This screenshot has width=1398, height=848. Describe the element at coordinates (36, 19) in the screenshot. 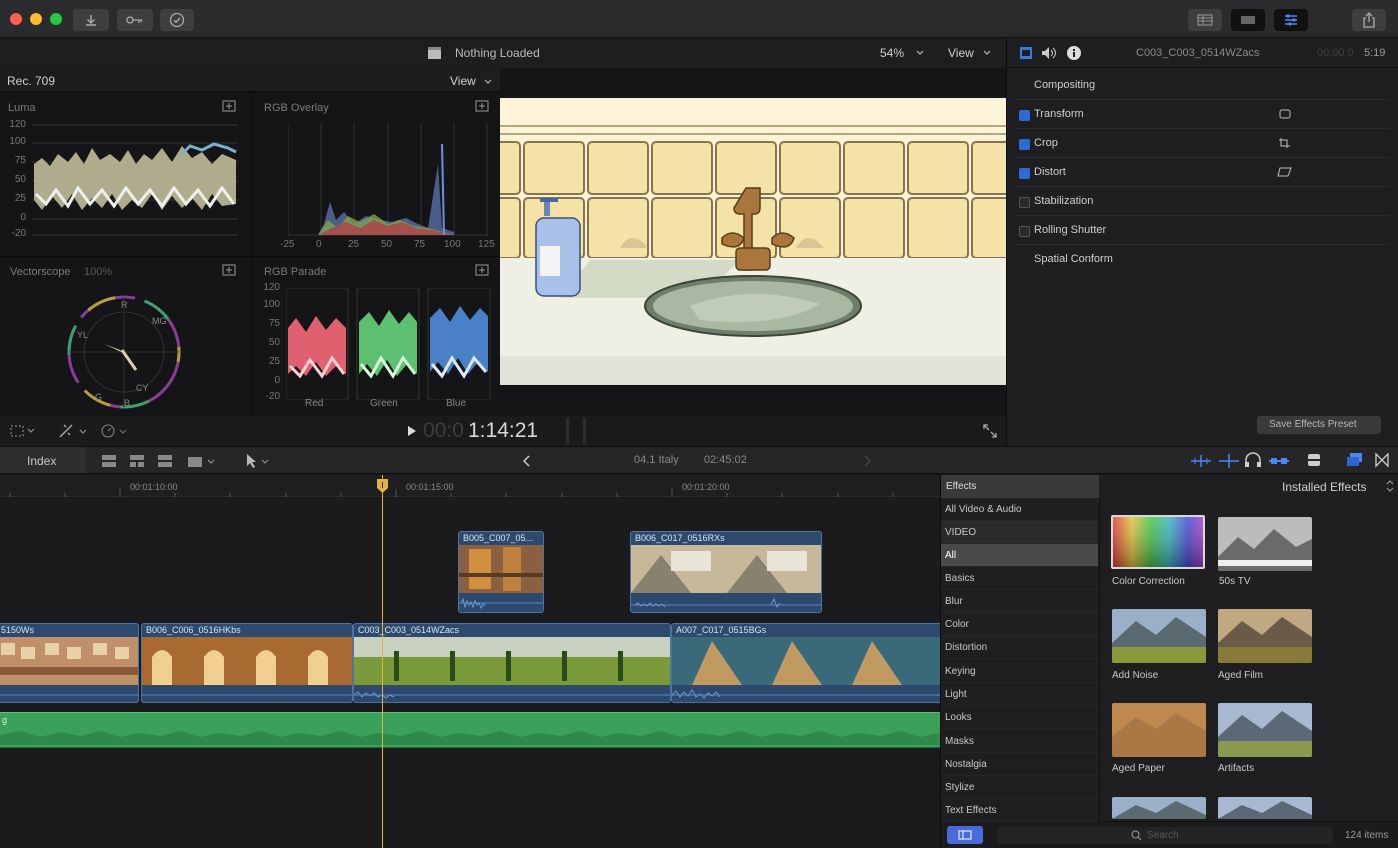

I see `minimize-window-button` at that location.